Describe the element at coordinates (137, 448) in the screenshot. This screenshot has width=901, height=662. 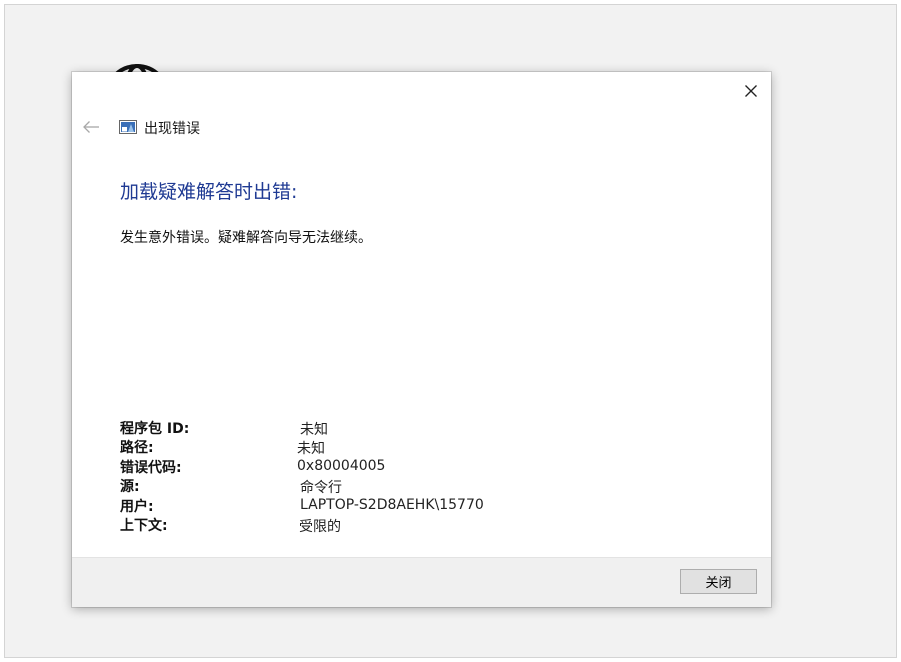
I see `detail-label: 路径:` at that location.